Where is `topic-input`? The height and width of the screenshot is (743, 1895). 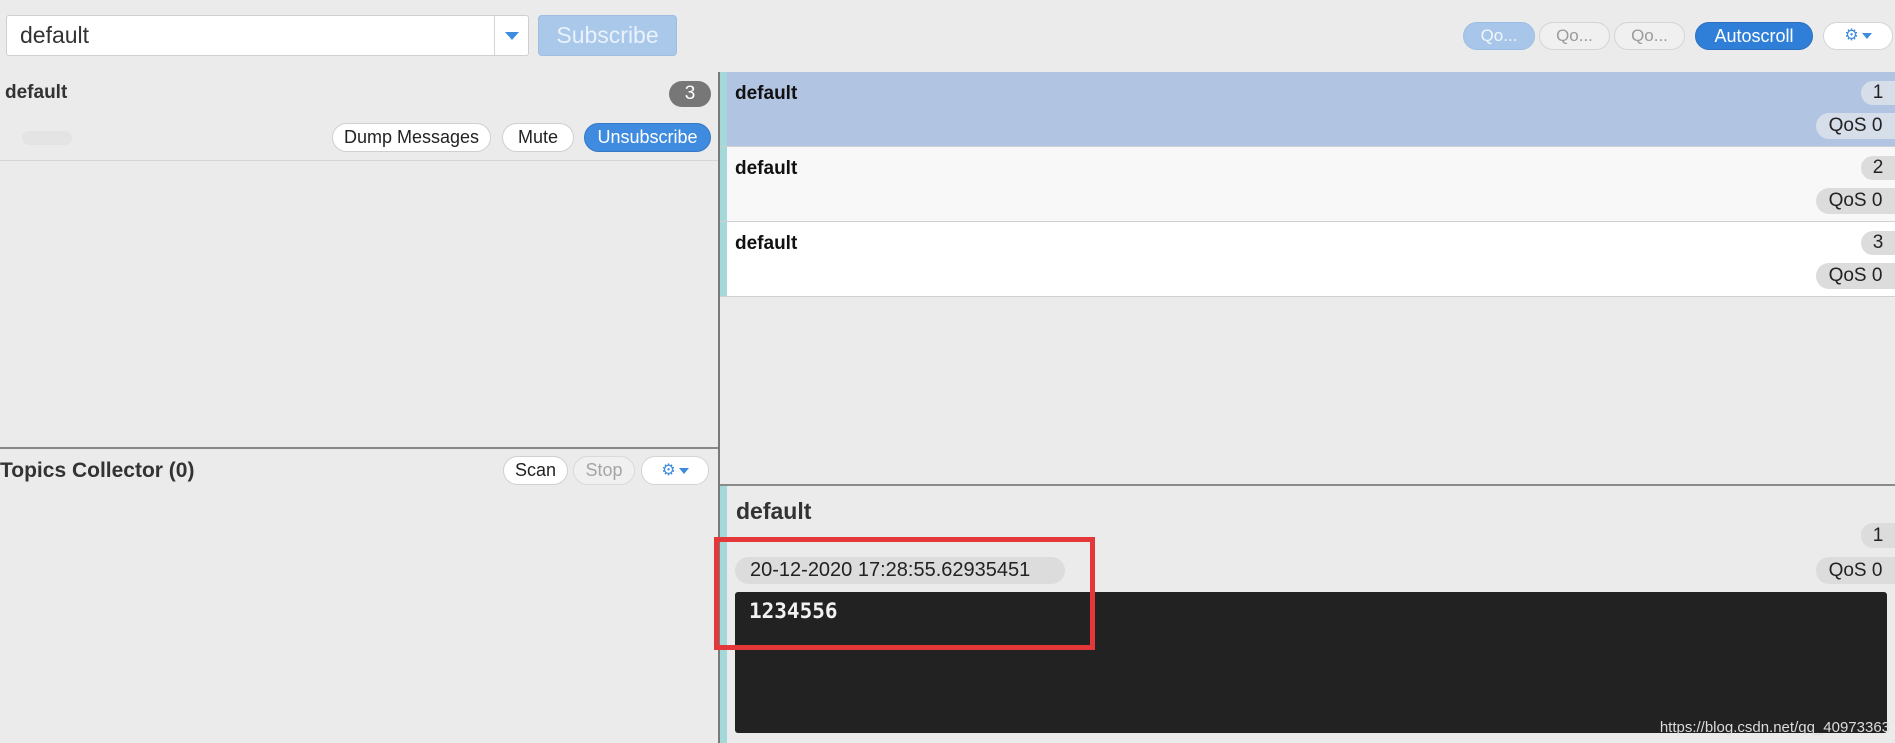 topic-input is located at coordinates (250, 35).